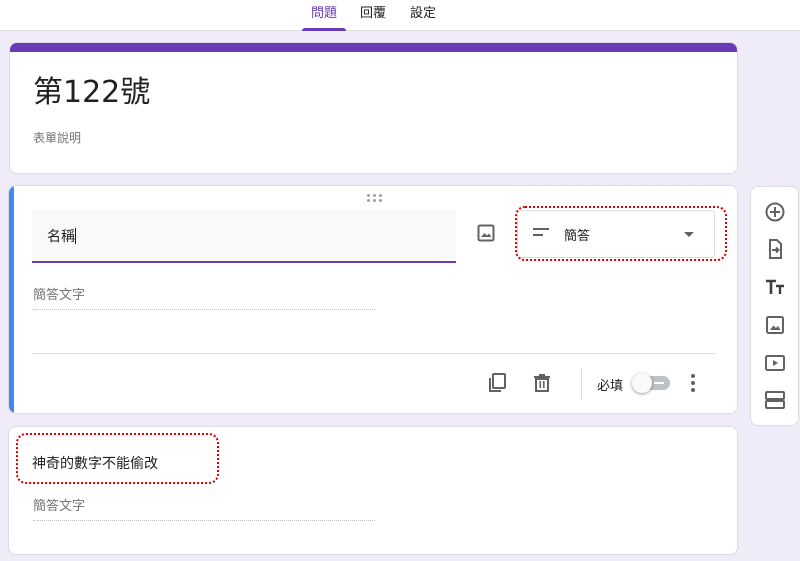 The height and width of the screenshot is (561, 800). What do you see at coordinates (400, 15) in the screenshot?
I see `top-tab-bar: 問題 回覆 設定` at bounding box center [400, 15].